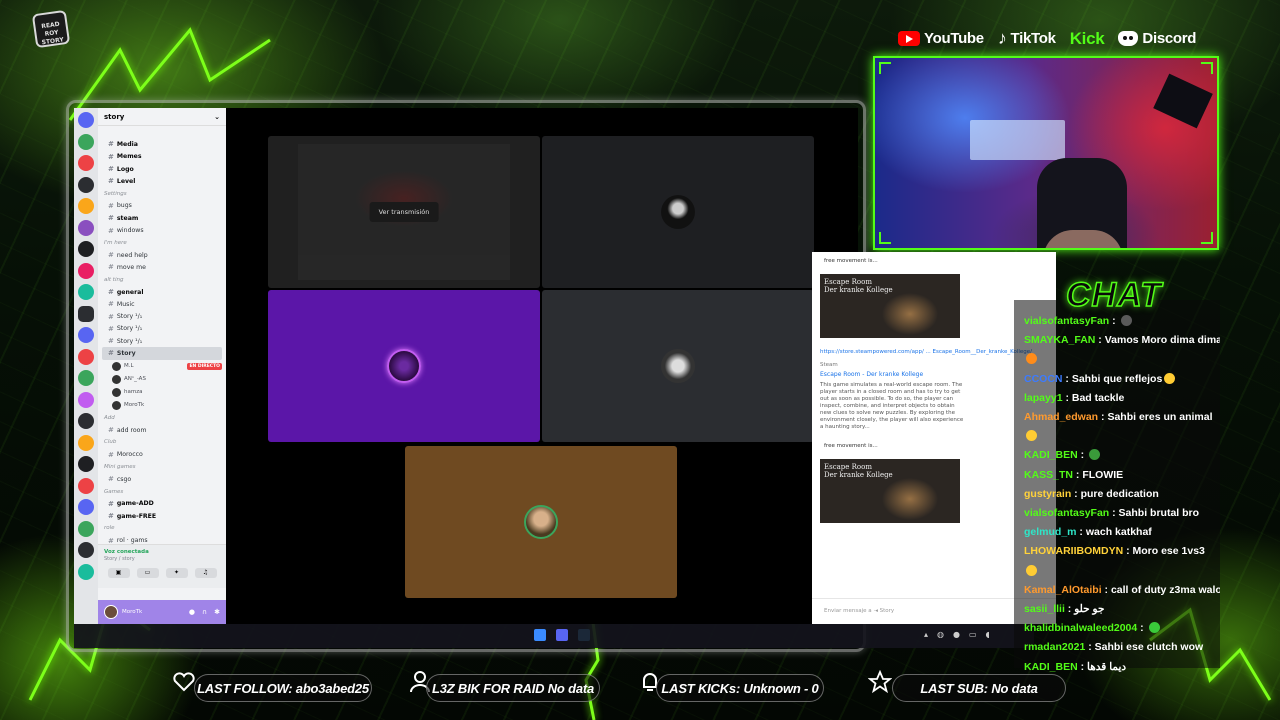  Describe the element at coordinates (1054, 647) in the screenshot. I see `chat-username: rmadan2021` at that location.